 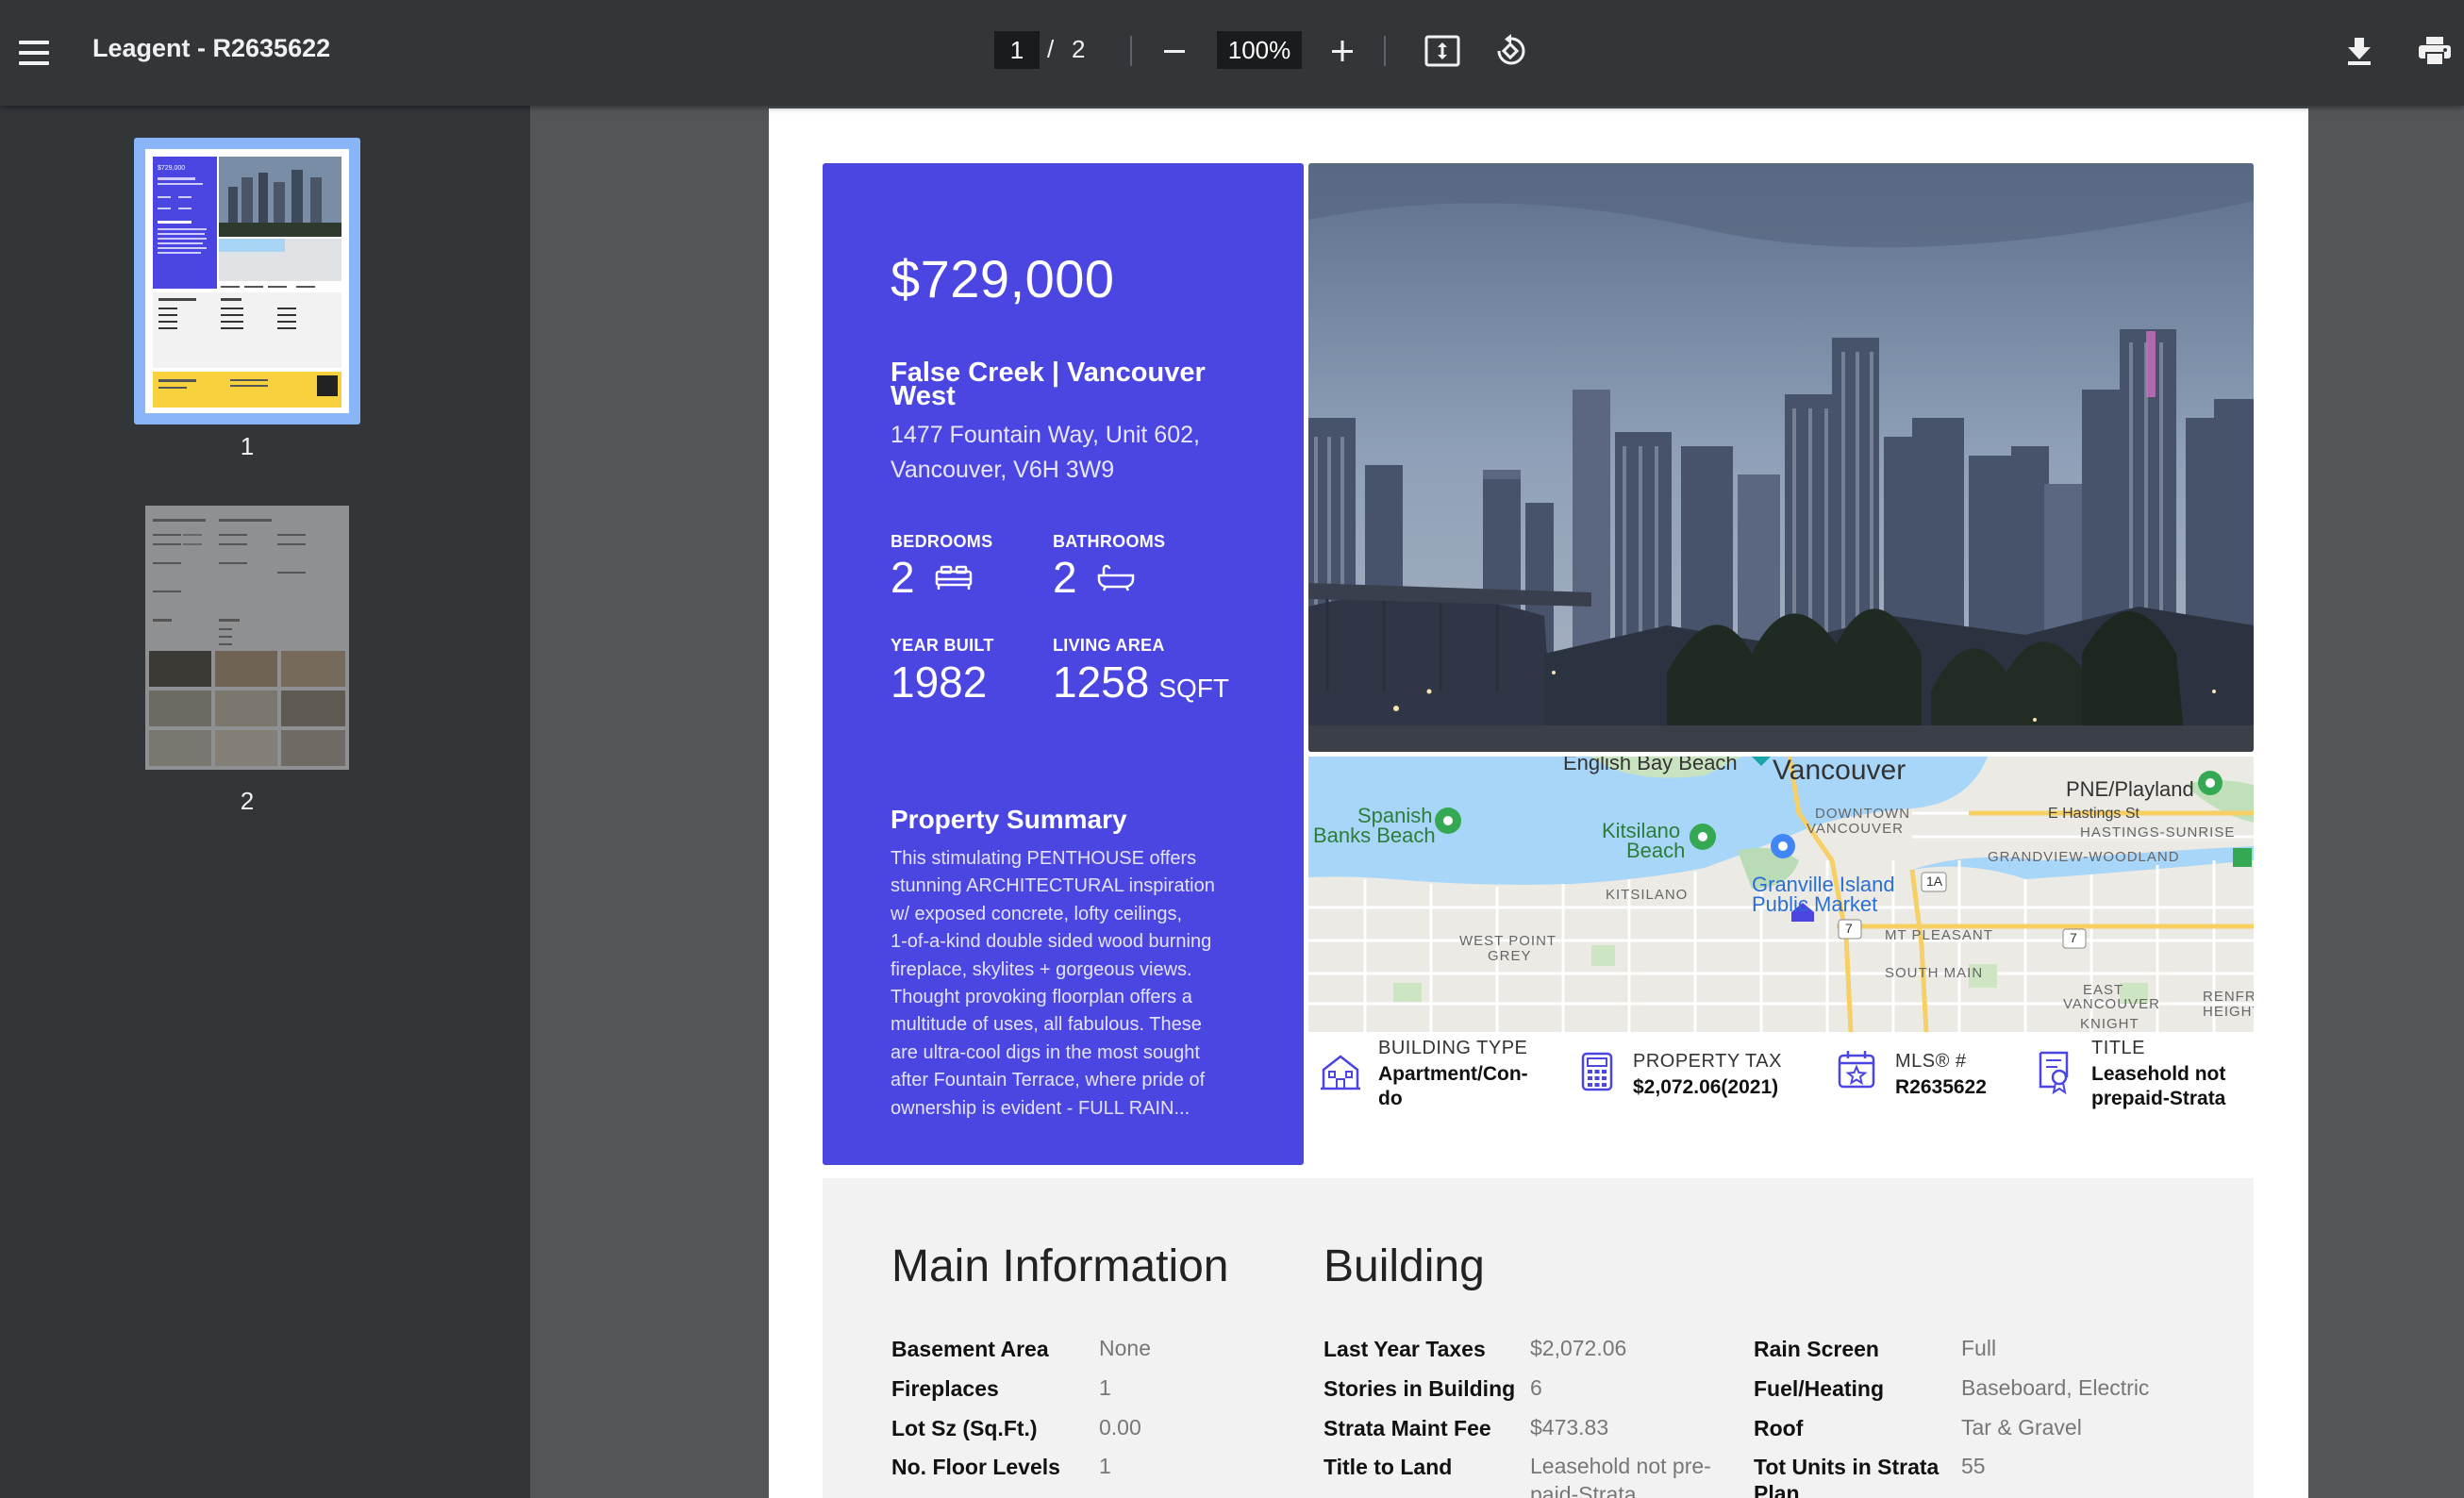 I want to click on zoom-in-button, so click(x=1342, y=50).